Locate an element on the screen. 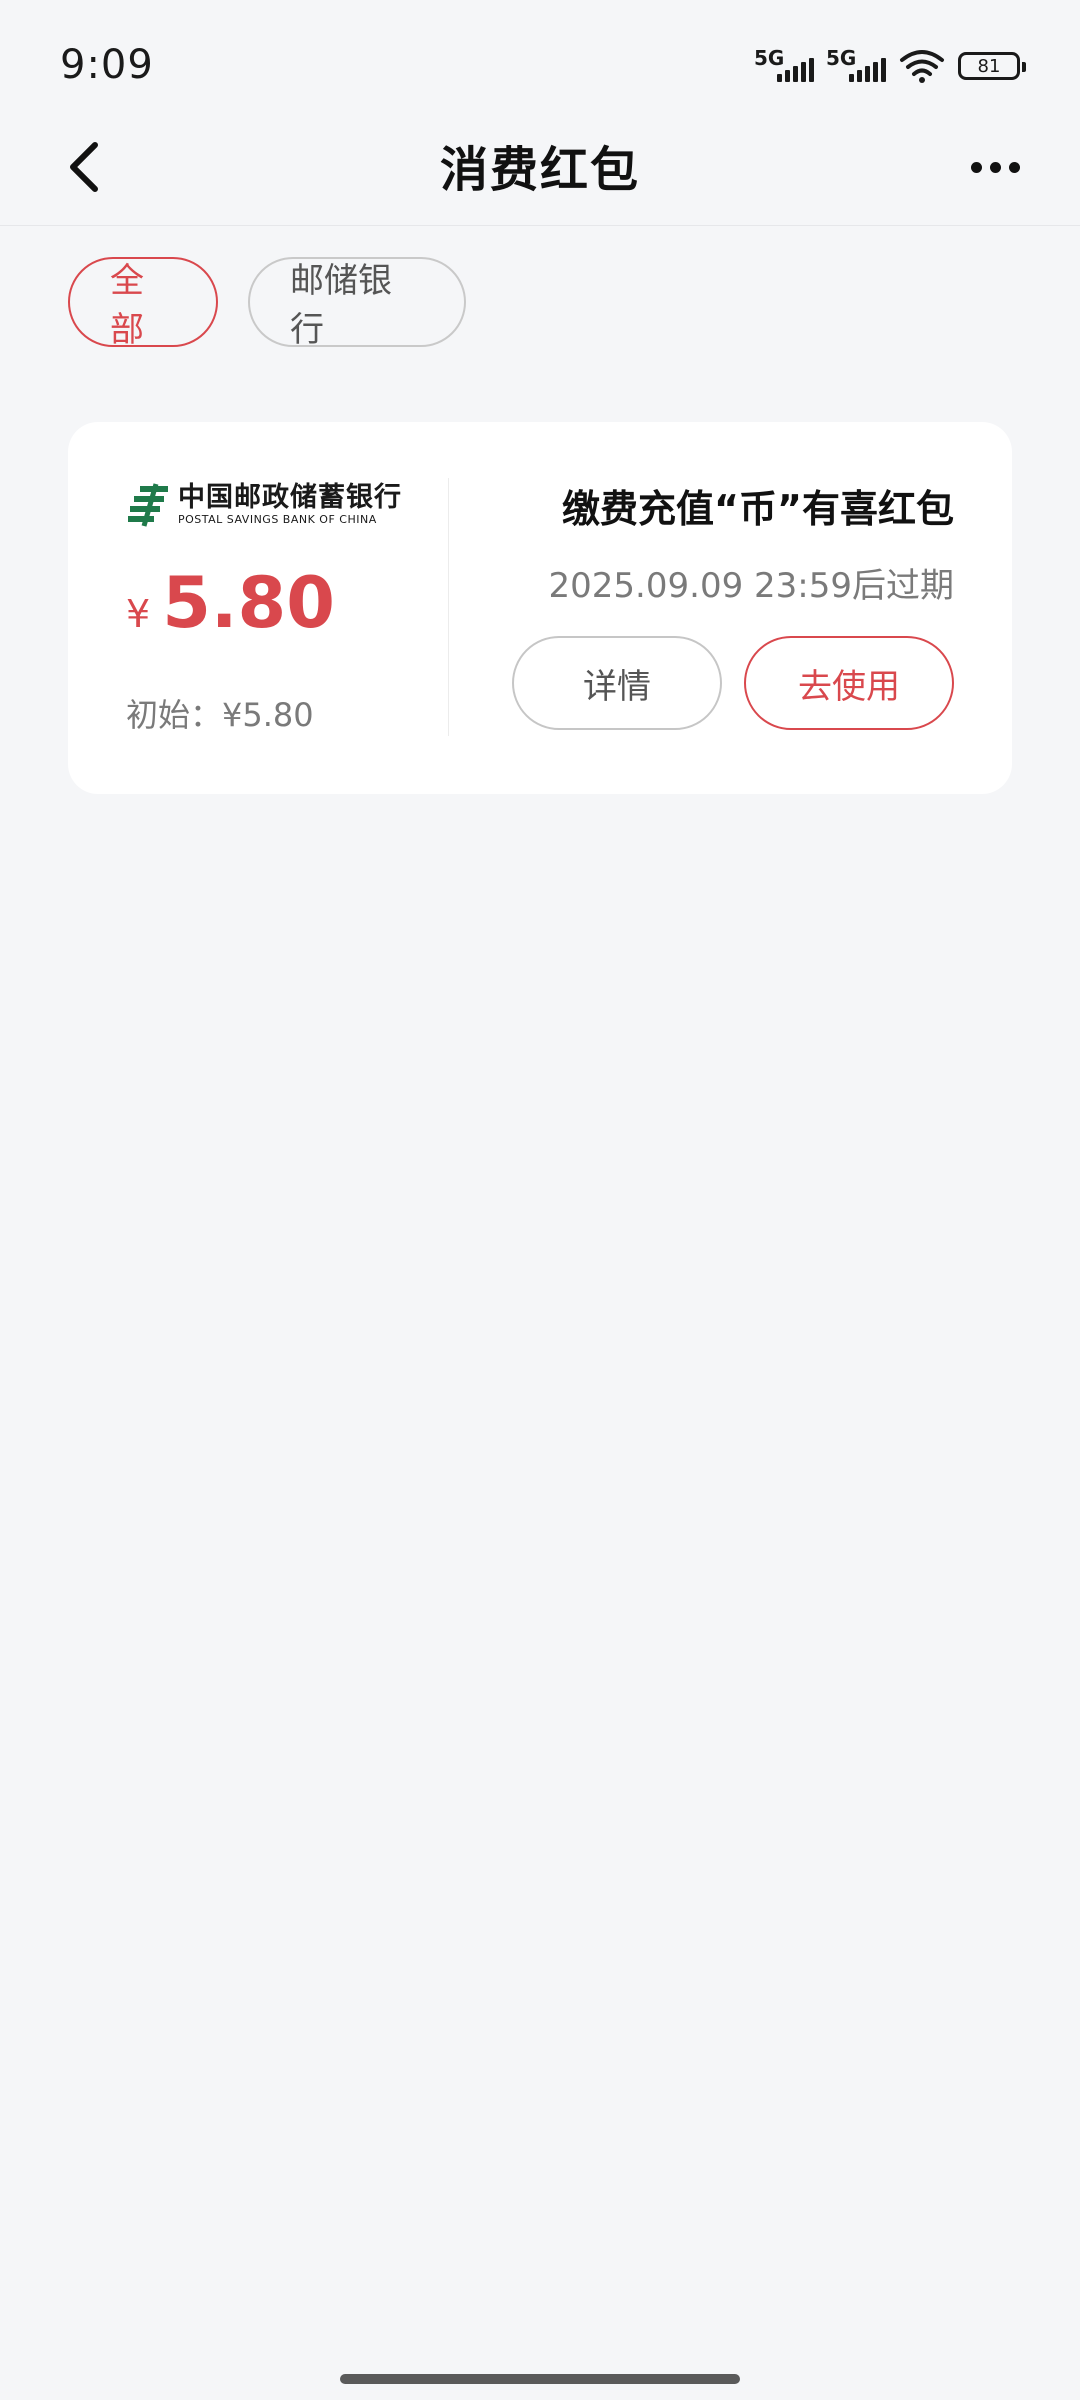 Image resolution: width=1080 pixels, height=2400 pixels. status-icons: 5G 5G 81 is located at coordinates (890, 68).